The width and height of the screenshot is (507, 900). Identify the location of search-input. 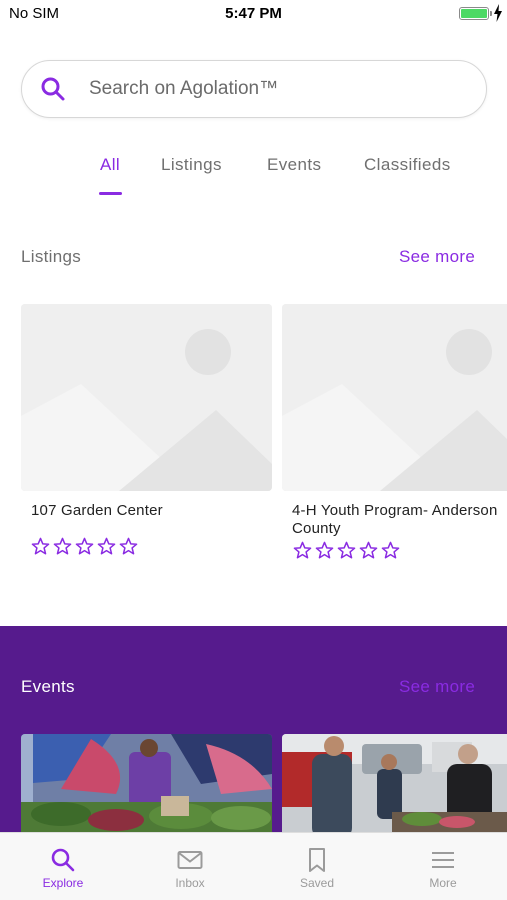
(279, 89).